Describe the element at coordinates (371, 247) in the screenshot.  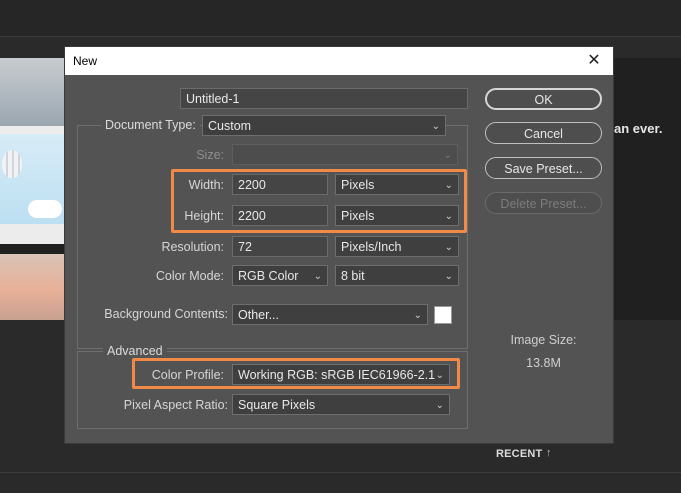
I see `resolution-unit-value: Pixels/Inch` at that location.